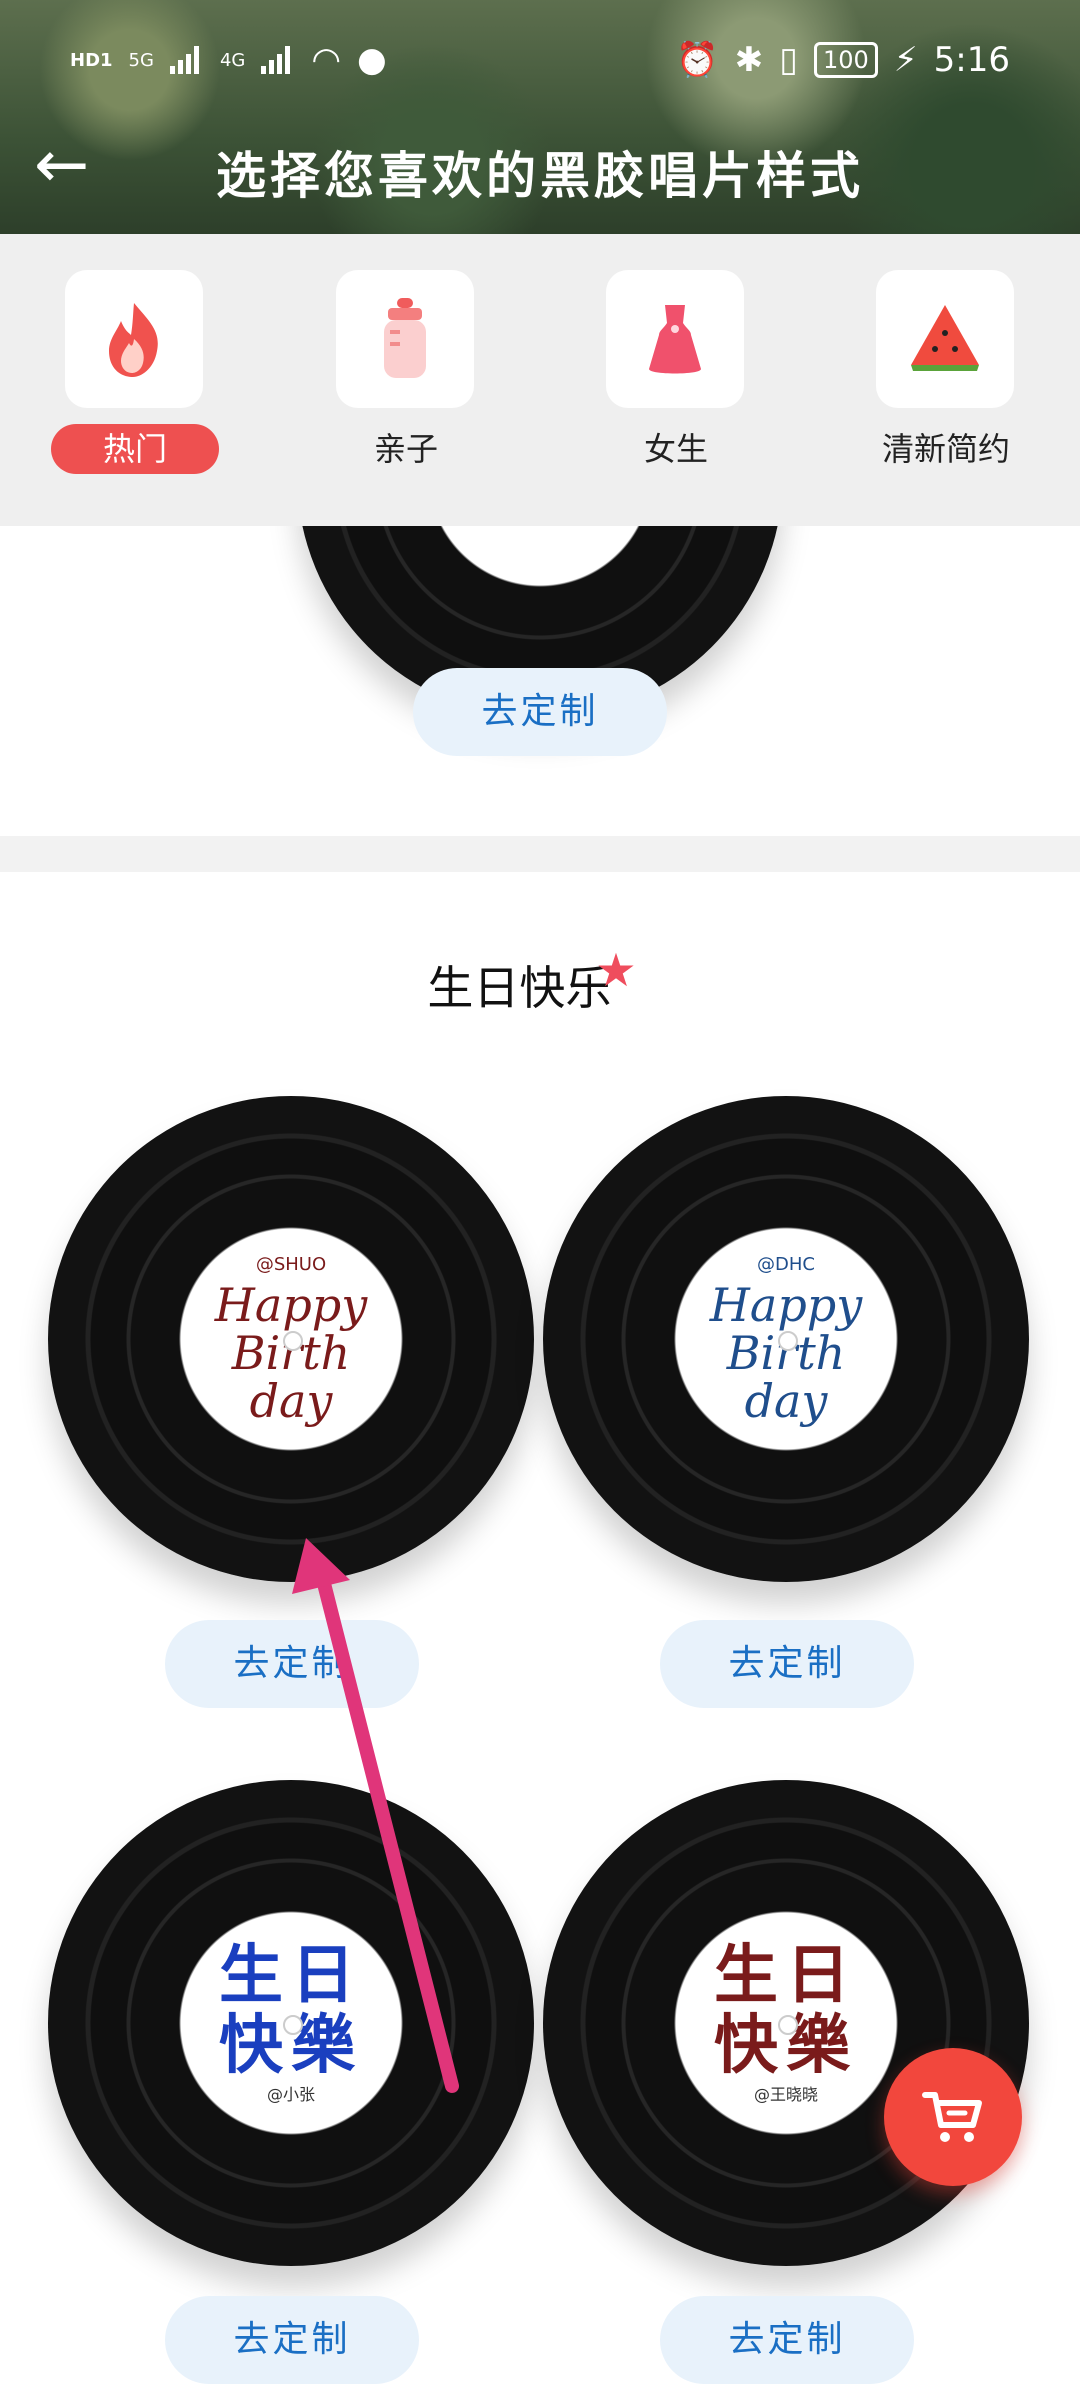 The width and height of the screenshot is (1080, 2388). I want to click on cart-icon, so click(952, 2117).